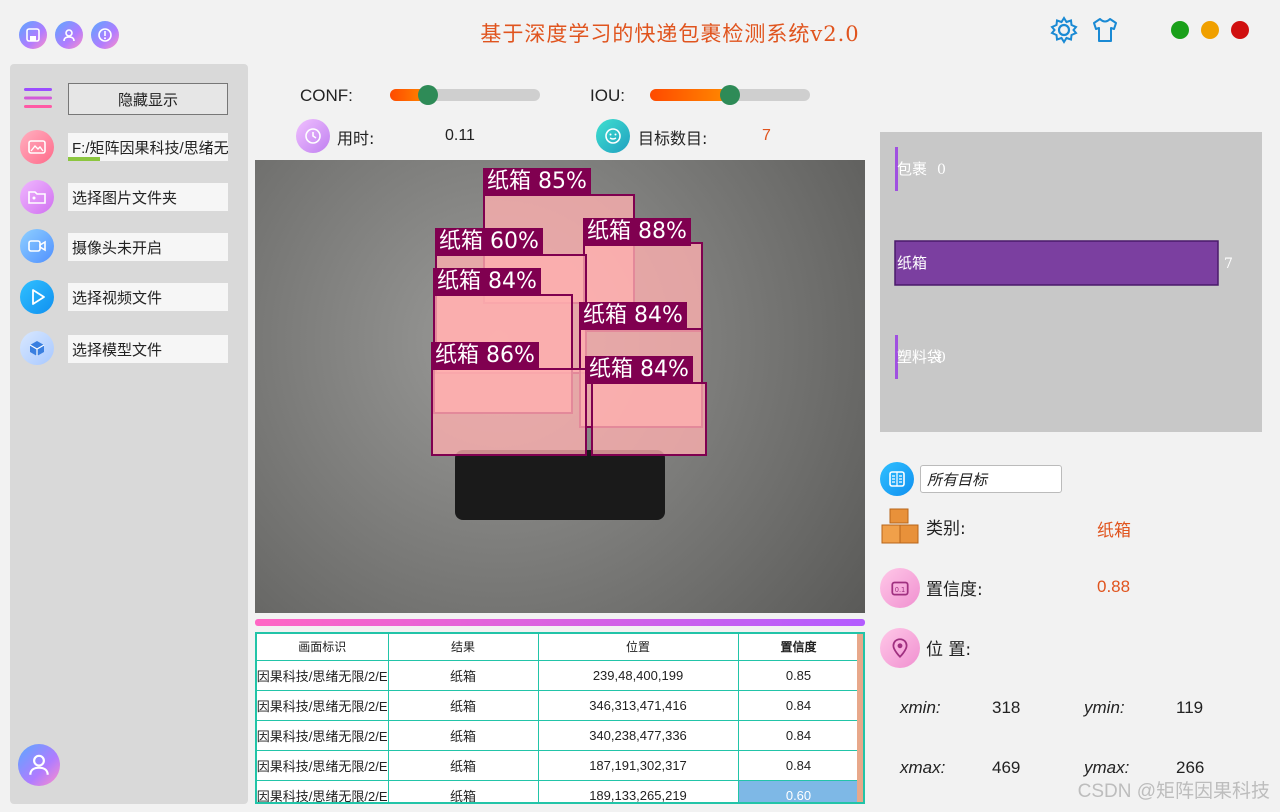 This screenshot has height=812, width=1280. Describe the element at coordinates (84, 159) in the screenshot. I see `image-progress` at that location.